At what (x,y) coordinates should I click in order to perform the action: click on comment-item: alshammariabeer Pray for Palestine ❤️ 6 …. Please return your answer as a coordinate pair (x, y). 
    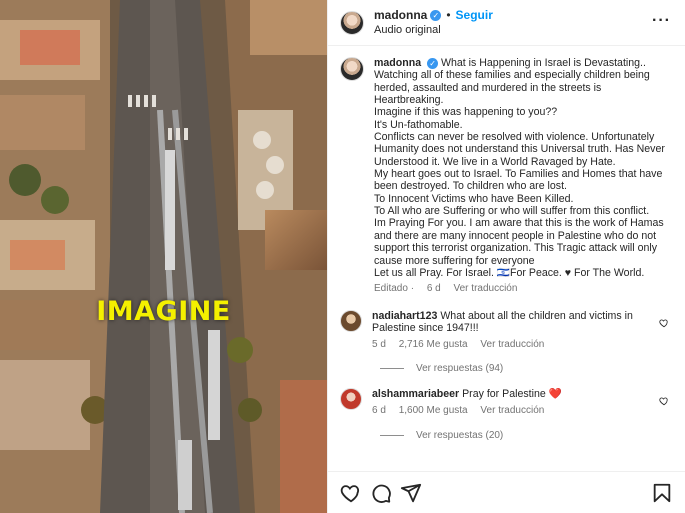
    Looking at the image, I should click on (506, 402).